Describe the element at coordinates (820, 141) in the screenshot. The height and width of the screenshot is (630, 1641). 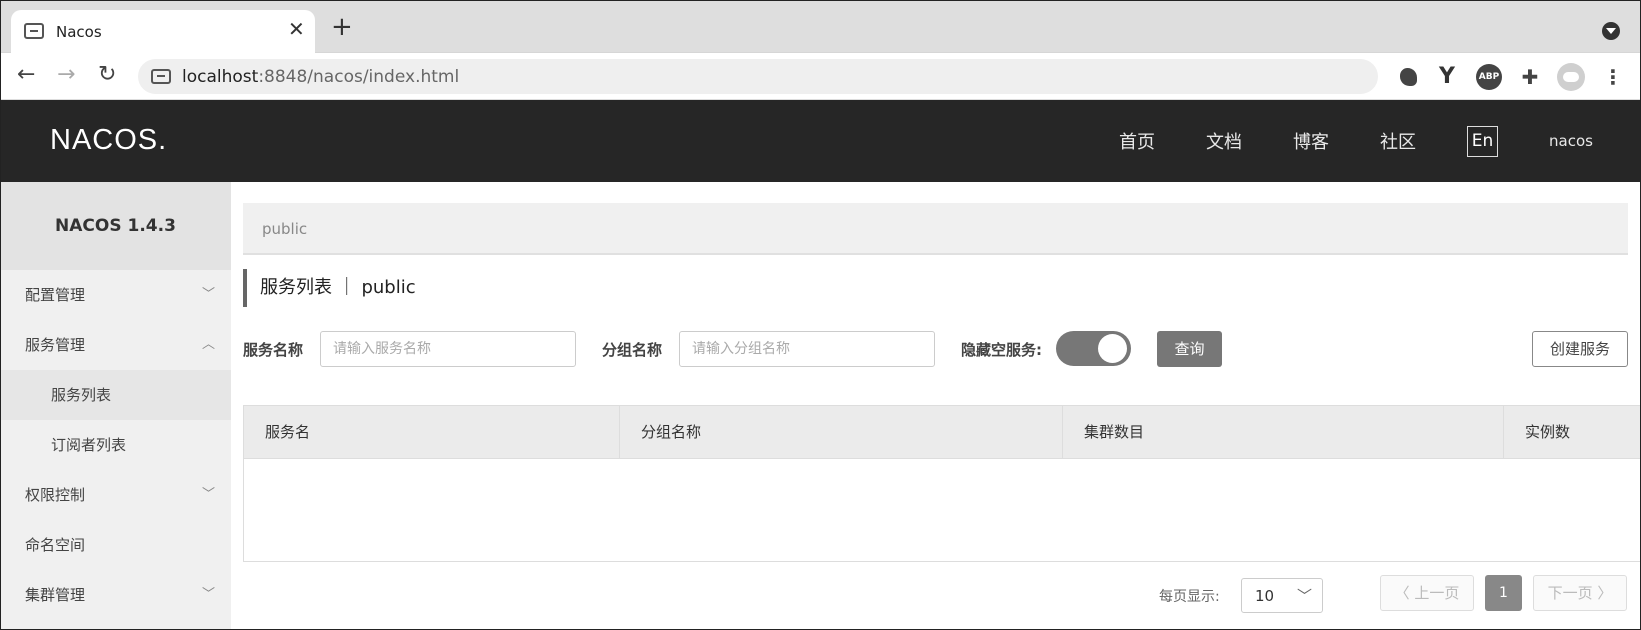
I see `app-header: NACOS. 首页 文档 博客 社区 En nacos` at that location.